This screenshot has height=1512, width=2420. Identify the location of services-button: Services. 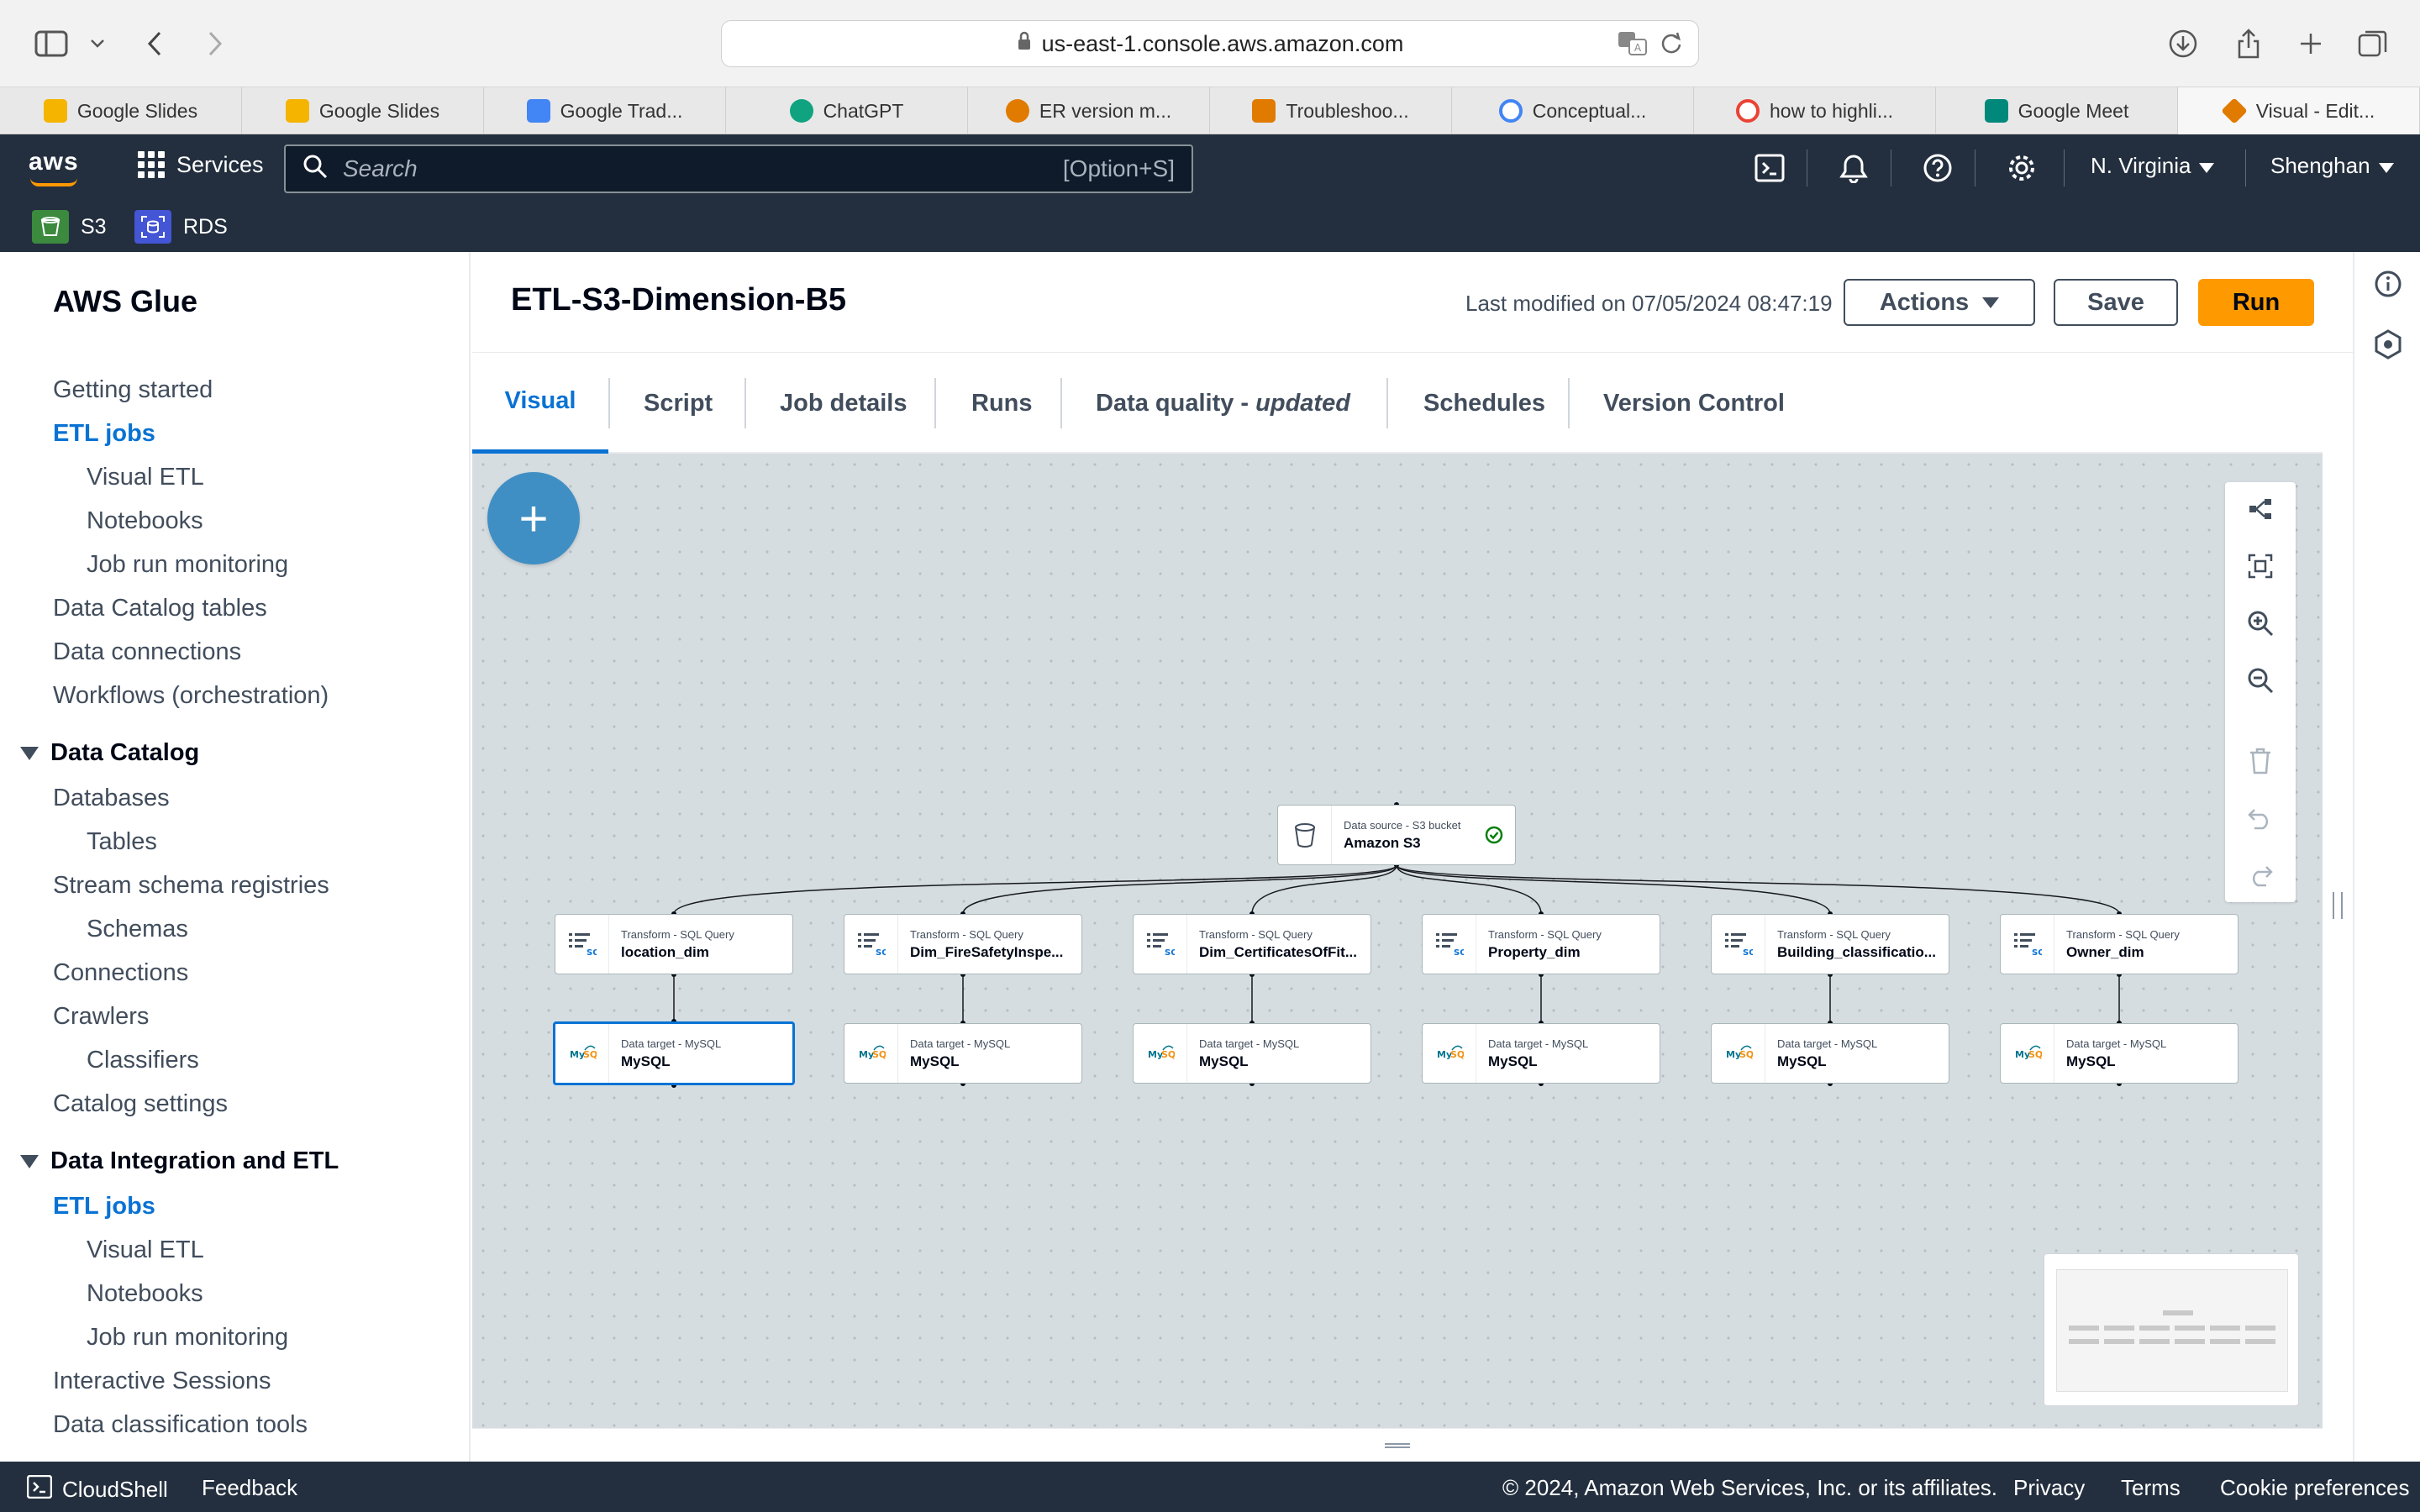
(201, 164).